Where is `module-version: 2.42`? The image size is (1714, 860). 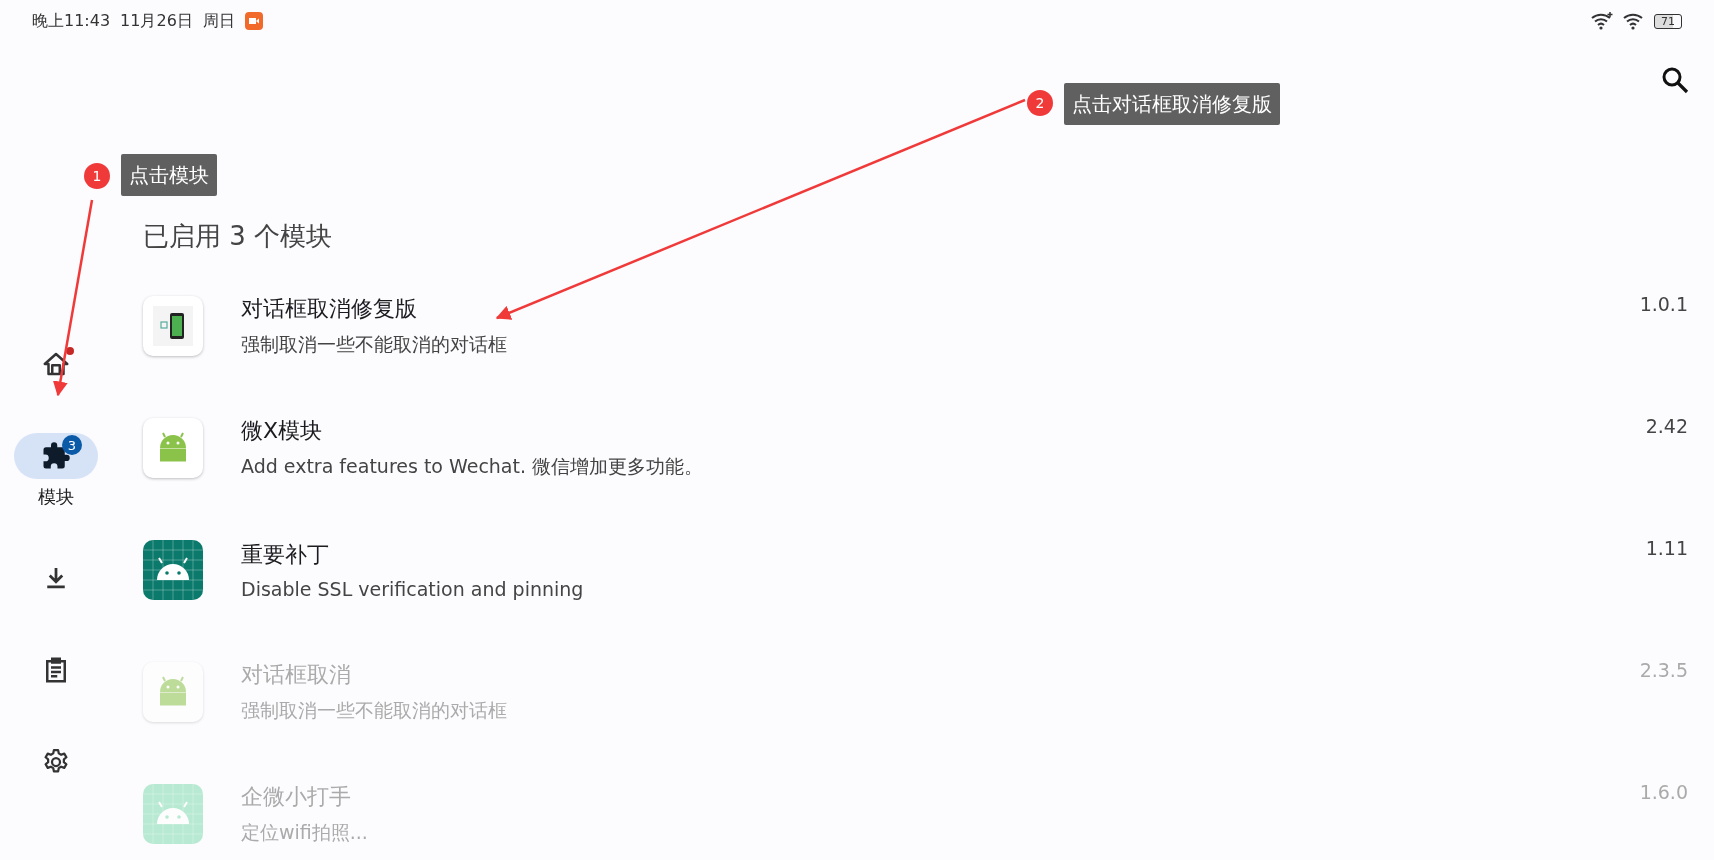 module-version: 2.42 is located at coordinates (1666, 426).